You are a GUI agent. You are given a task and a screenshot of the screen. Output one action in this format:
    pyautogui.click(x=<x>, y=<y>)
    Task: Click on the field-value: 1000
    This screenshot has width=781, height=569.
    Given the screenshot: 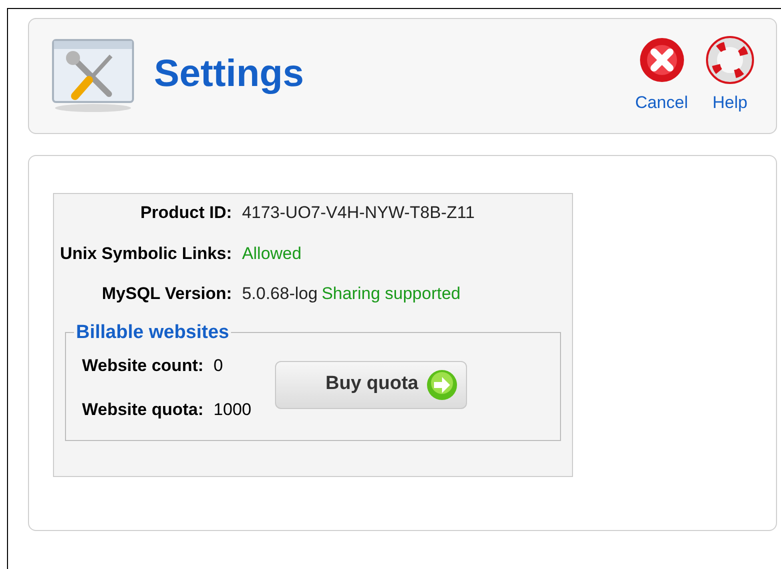 What is the action you would take?
    pyautogui.click(x=233, y=409)
    